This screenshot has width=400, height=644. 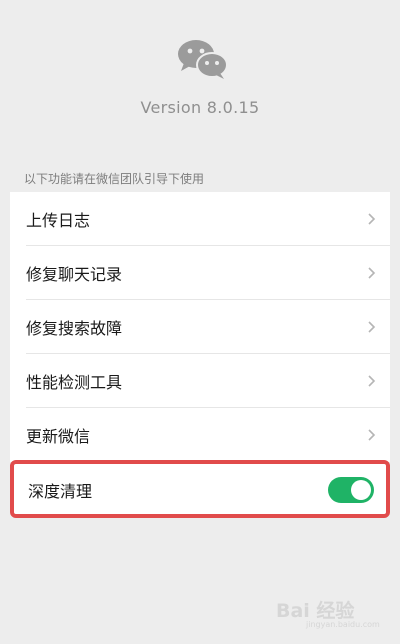 What do you see at coordinates (74, 382) in the screenshot?
I see `list-item-label: 性能检测工具` at bounding box center [74, 382].